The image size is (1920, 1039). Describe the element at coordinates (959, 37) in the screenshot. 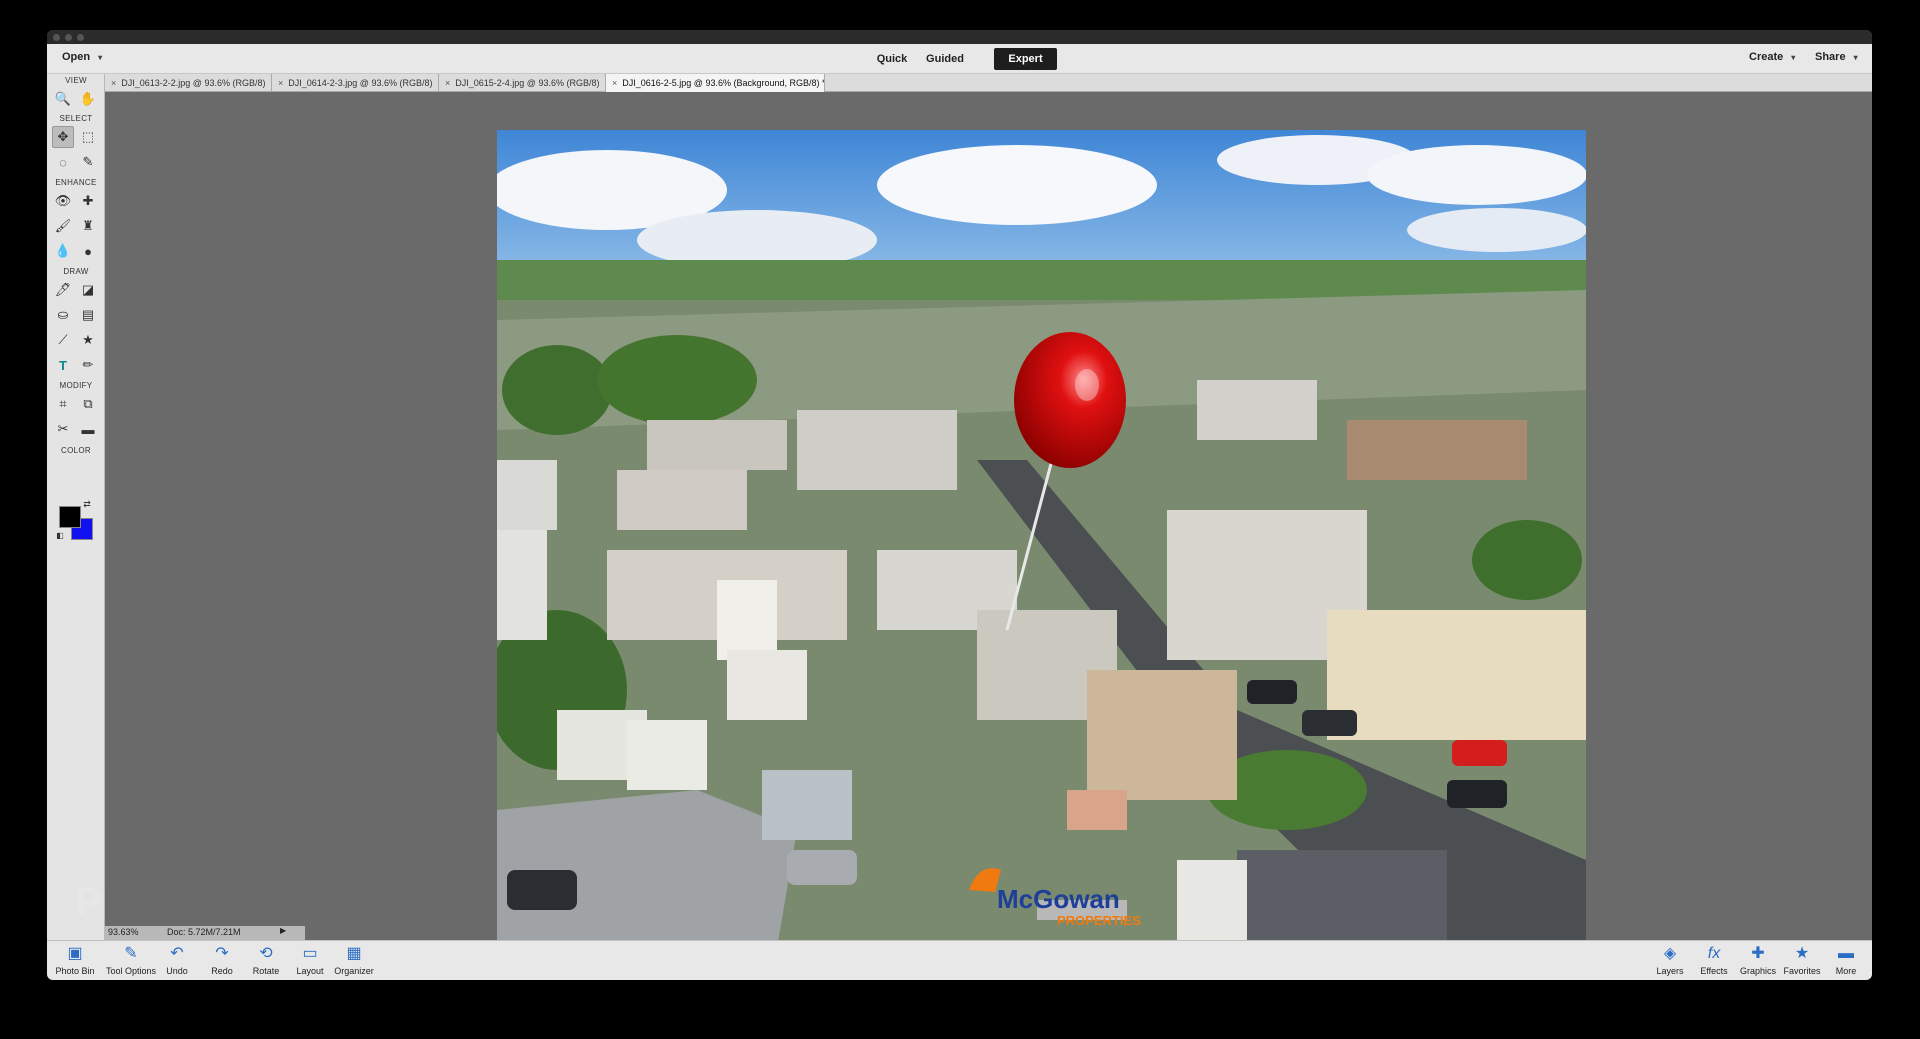

I see `title-bar` at that location.